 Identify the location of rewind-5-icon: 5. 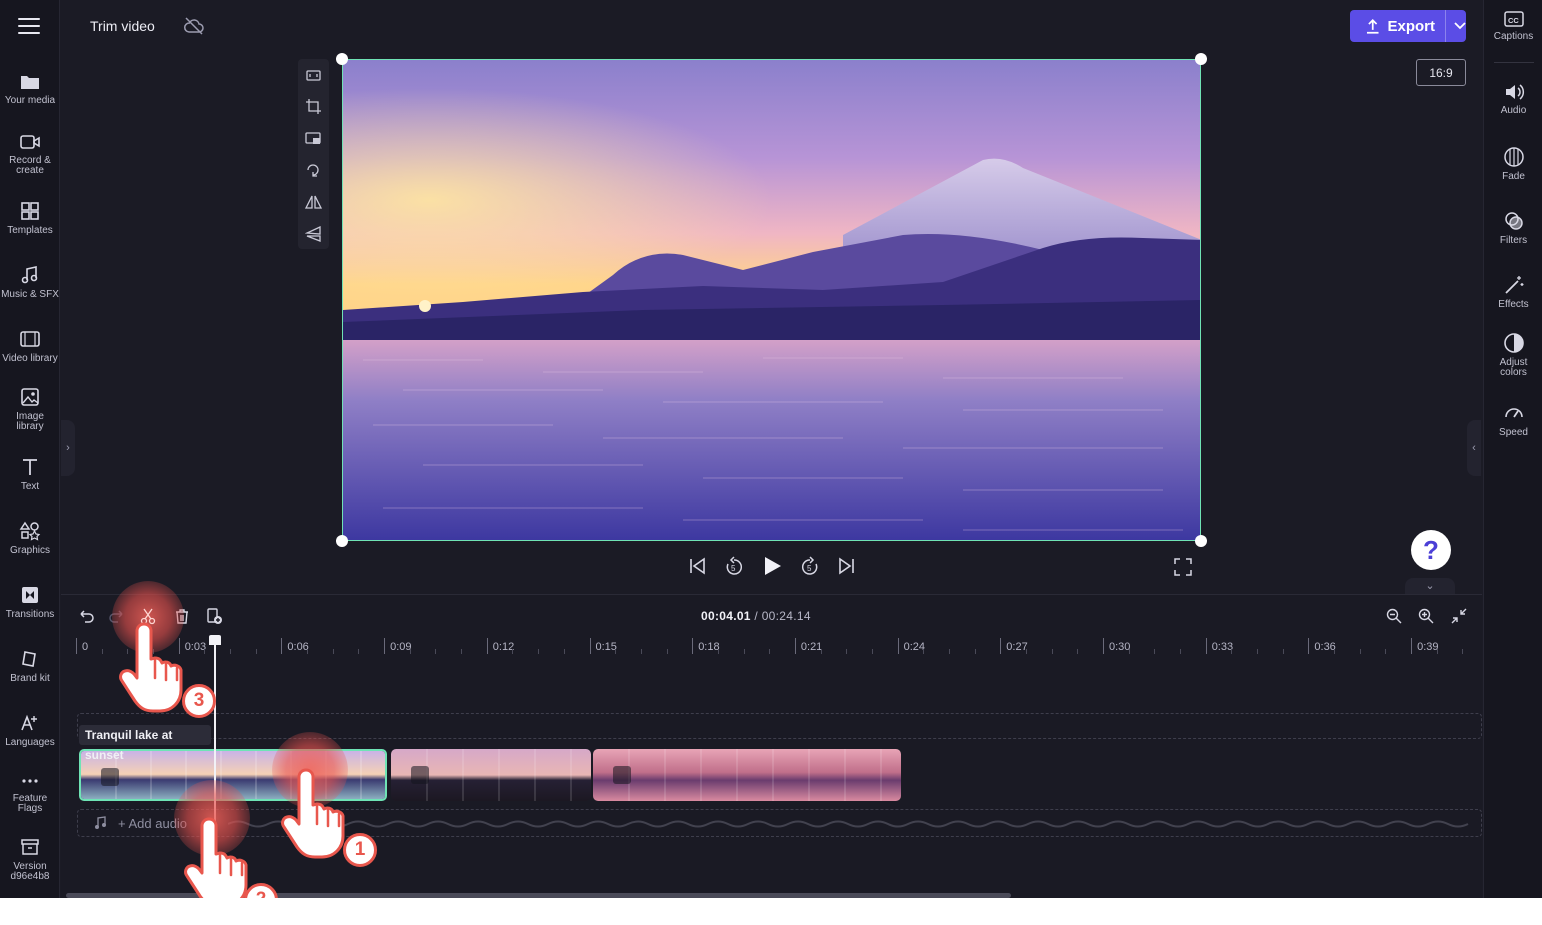
(734, 566).